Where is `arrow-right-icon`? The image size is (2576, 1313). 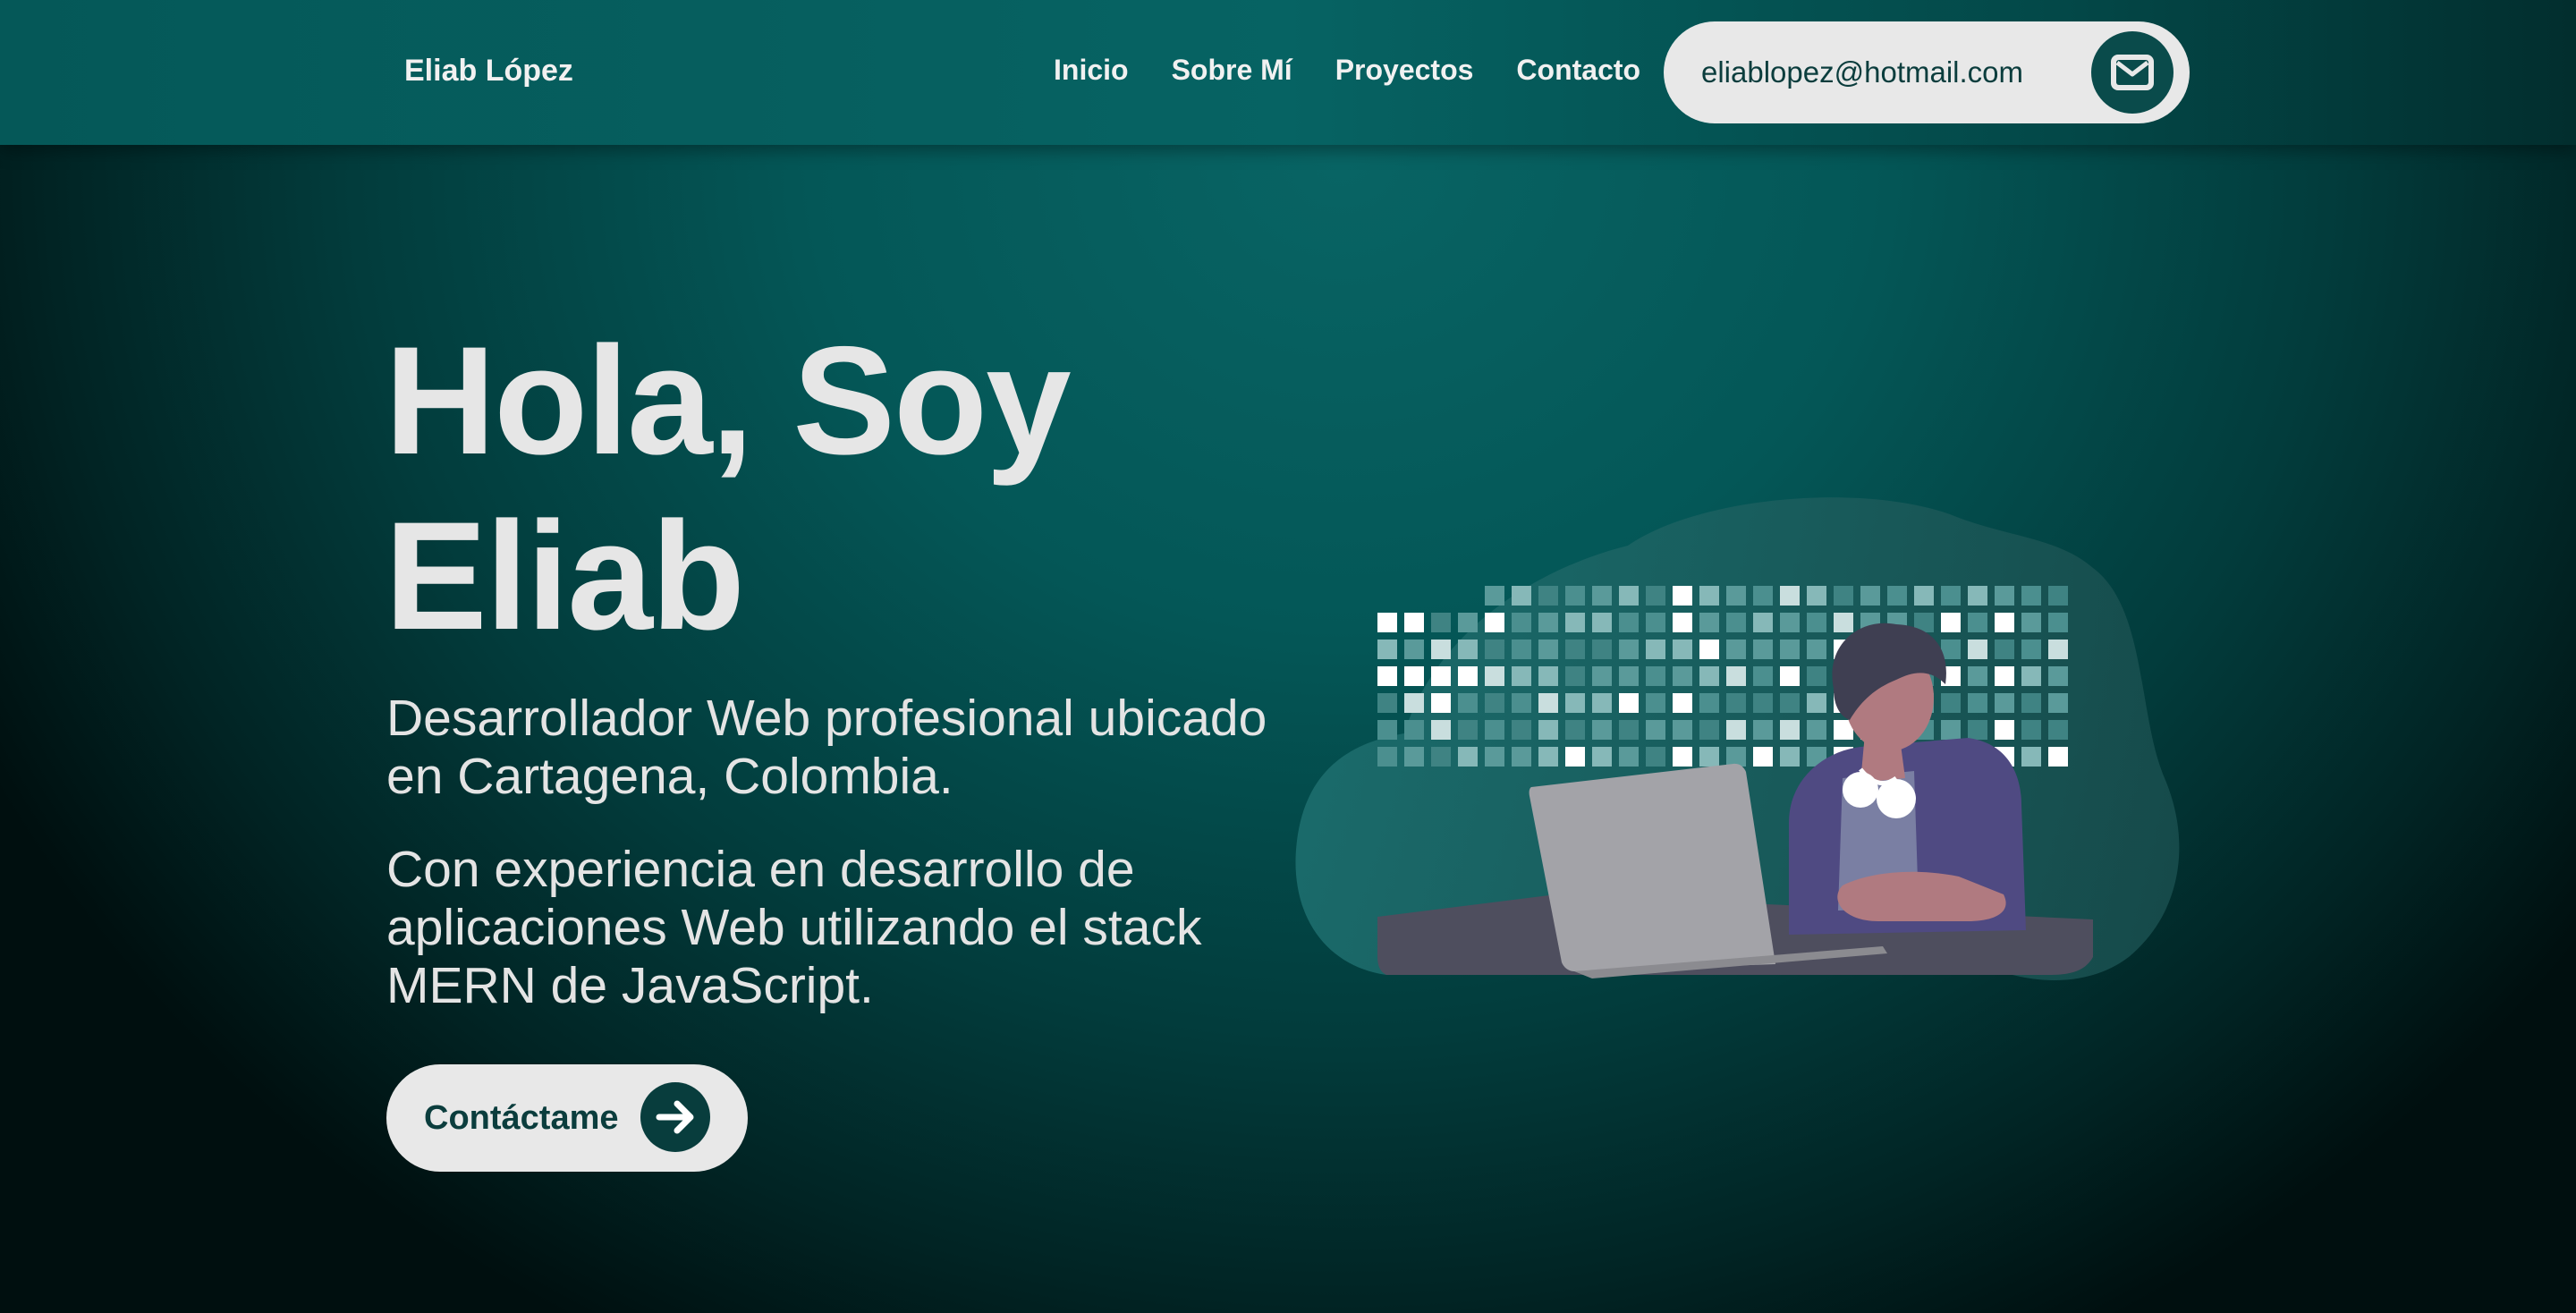
arrow-right-icon is located at coordinates (675, 1117).